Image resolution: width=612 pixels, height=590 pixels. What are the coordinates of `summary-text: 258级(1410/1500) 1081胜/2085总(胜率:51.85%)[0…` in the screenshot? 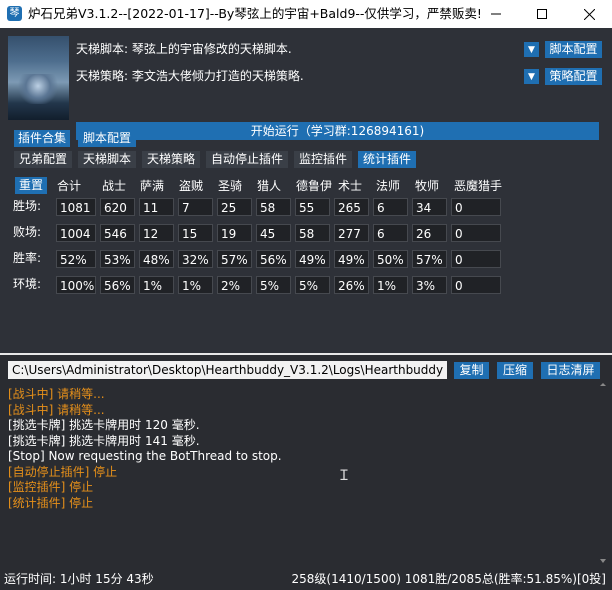 It's located at (449, 579).